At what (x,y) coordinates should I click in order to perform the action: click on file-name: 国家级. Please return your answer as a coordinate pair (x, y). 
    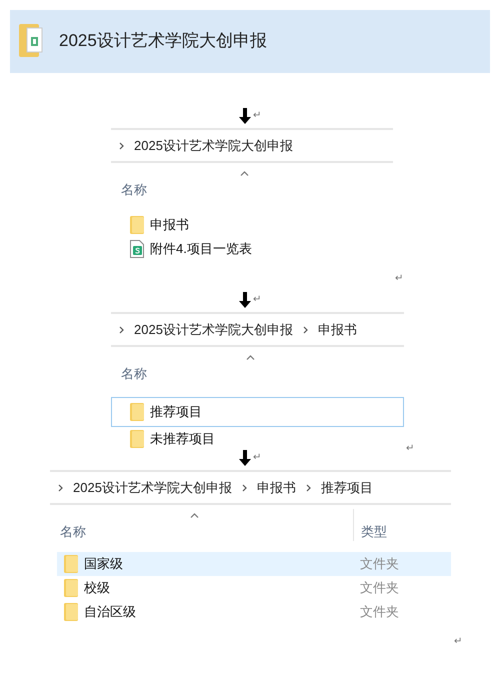
    Looking at the image, I should click on (103, 564).